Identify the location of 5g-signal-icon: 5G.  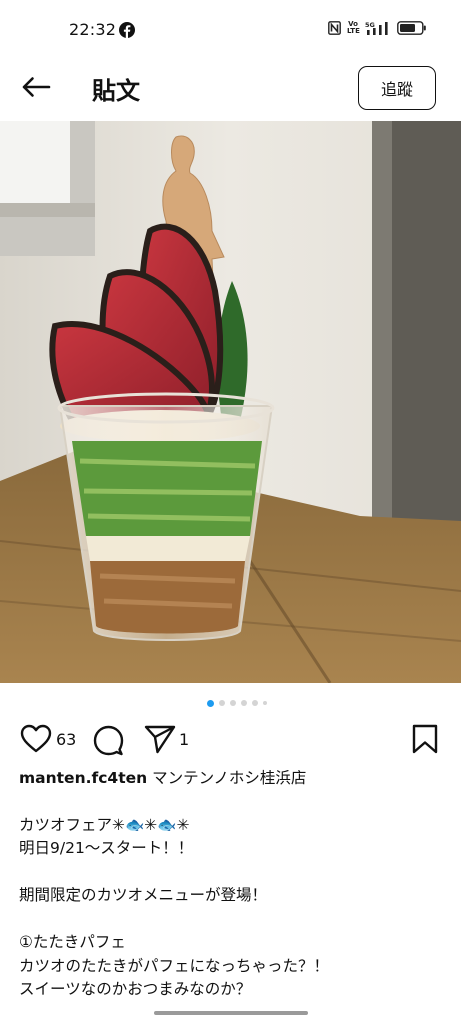
(376, 28).